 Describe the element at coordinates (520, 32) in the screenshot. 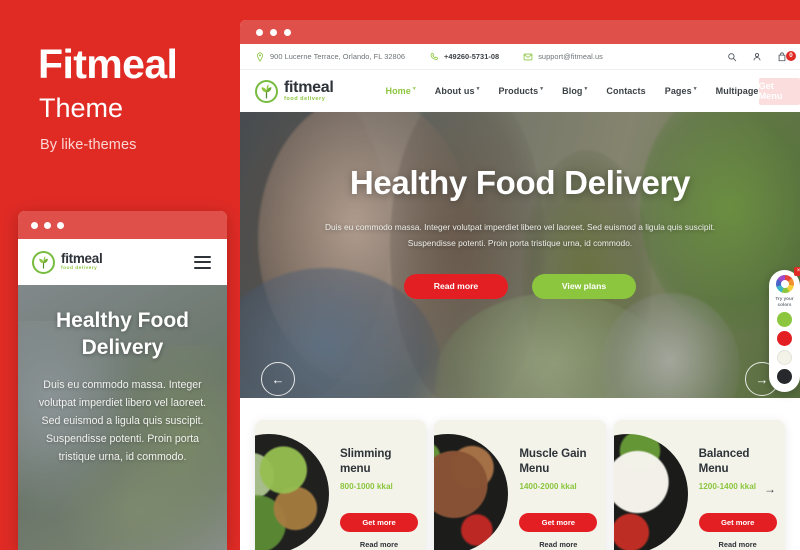

I see `browser-titlebar` at that location.